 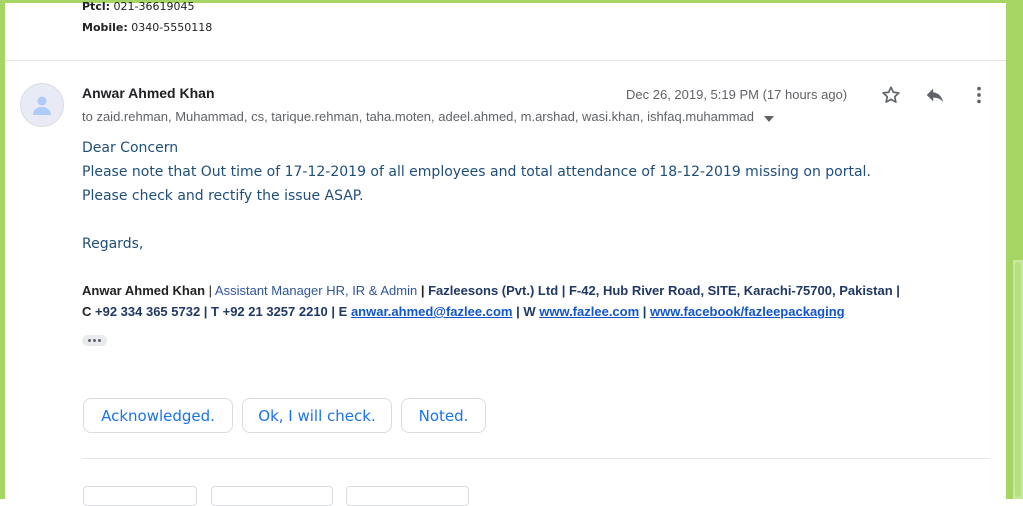 I want to click on show-details-button, so click(x=768, y=117).